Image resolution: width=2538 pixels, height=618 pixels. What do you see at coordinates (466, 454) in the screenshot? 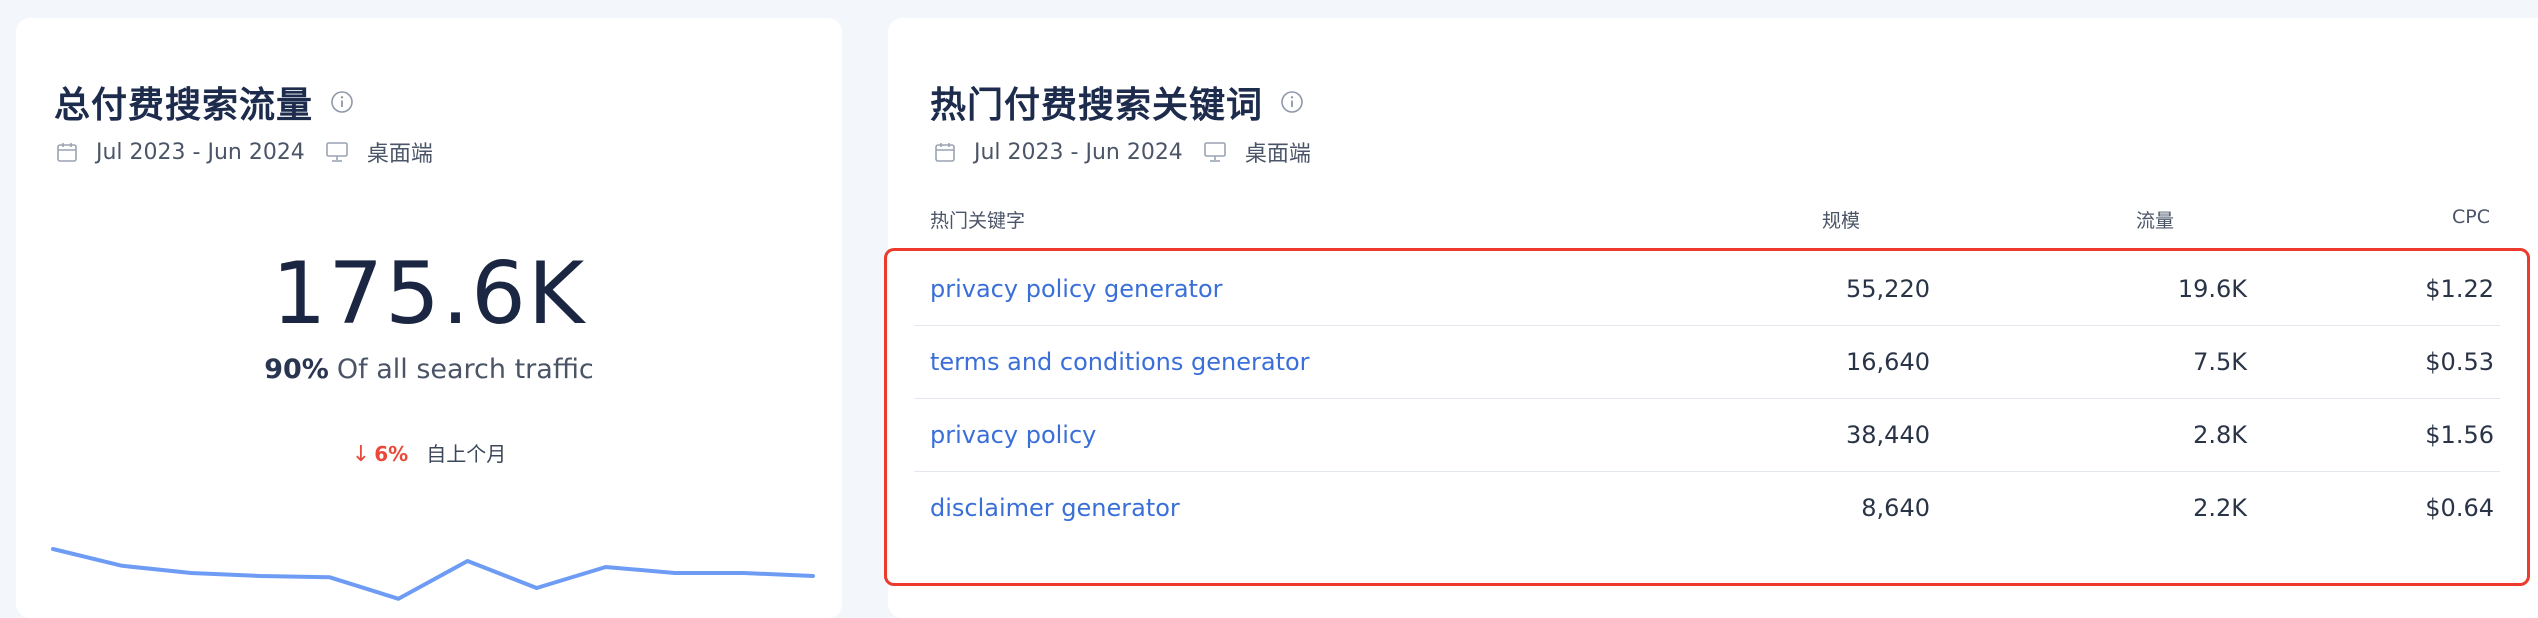
I see `trend-text: 自上个月` at bounding box center [466, 454].